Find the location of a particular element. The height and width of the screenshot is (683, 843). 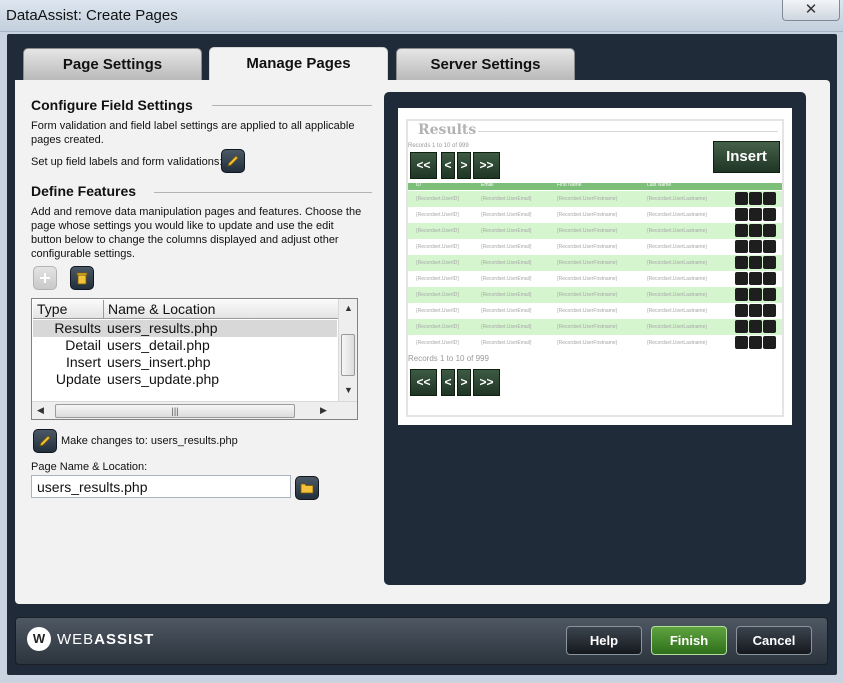

help-button: Help is located at coordinates (604, 640).